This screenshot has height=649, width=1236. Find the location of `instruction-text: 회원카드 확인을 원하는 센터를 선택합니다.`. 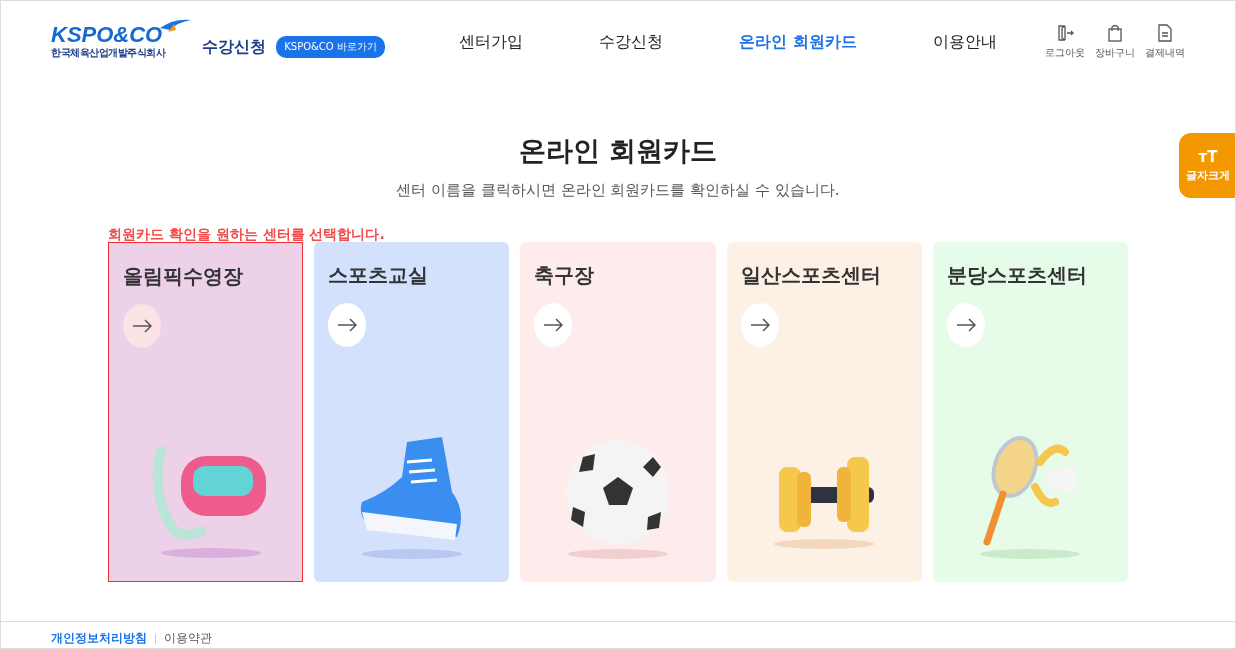

instruction-text: 회원카드 확인을 원하는 센터를 선택합니다. is located at coordinates (247, 234).